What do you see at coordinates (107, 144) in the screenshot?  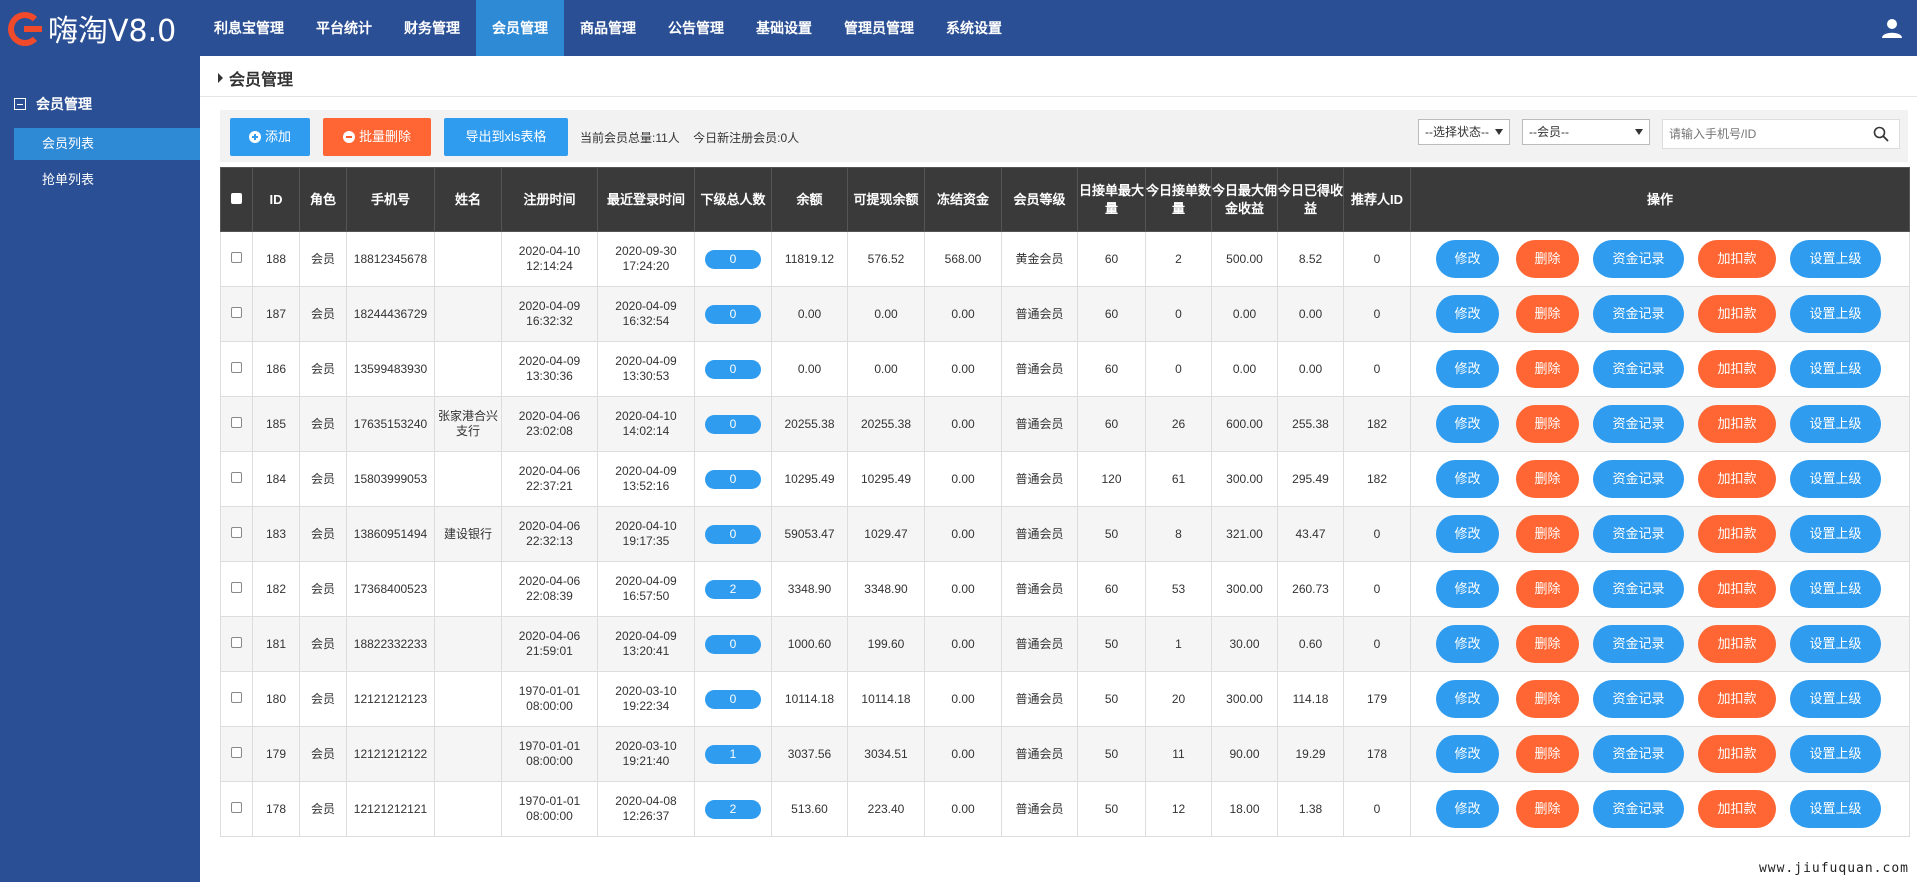 I see `sidebar-item-member-list: 会员列表` at bounding box center [107, 144].